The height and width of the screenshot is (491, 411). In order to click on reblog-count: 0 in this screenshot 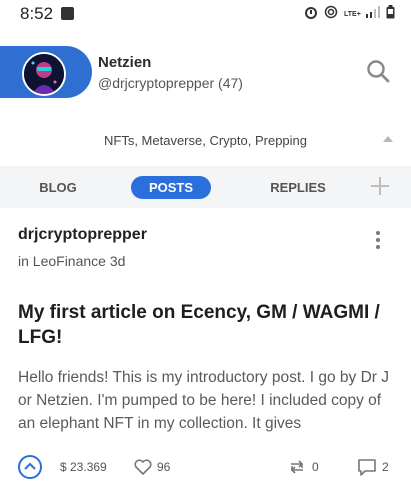, I will do `click(315, 467)`.